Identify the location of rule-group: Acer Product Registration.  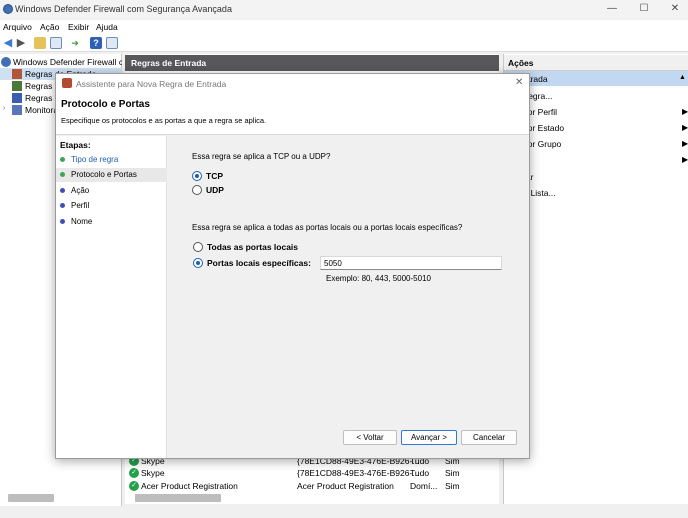
(345, 486).